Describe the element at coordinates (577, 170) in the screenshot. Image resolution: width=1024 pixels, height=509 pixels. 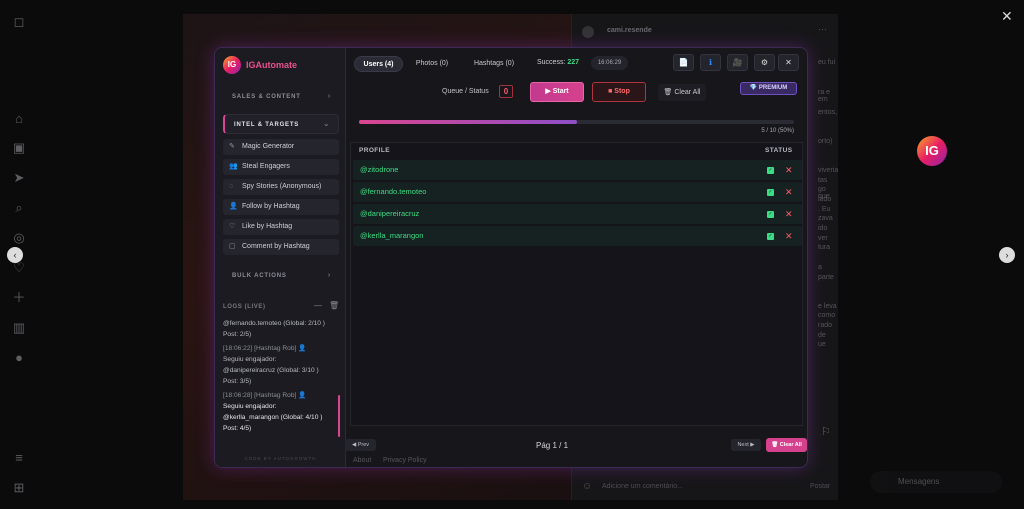
I see `table-row: @zitodrone ✓ ✕` at that location.